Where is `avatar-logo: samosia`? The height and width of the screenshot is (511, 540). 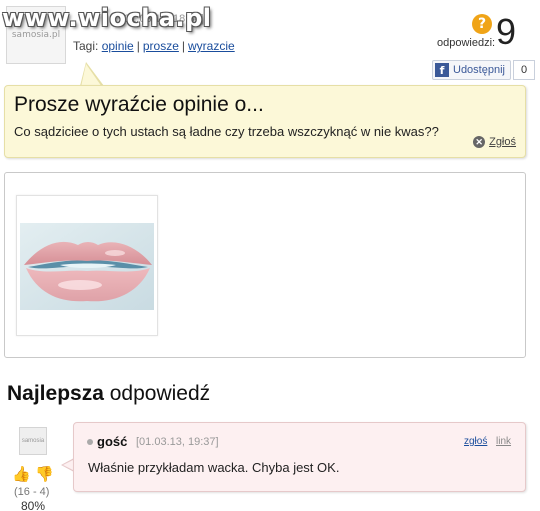
avatar-logo: samosia is located at coordinates (33, 441).